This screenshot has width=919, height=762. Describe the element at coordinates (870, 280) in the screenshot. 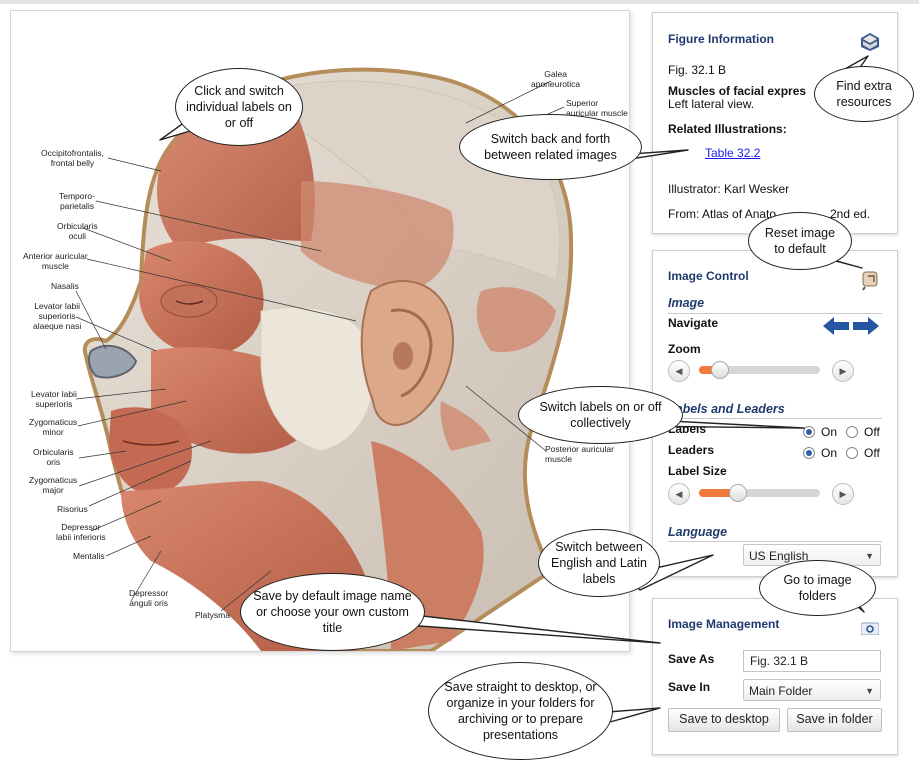

I see `reset-hand-icon` at that location.